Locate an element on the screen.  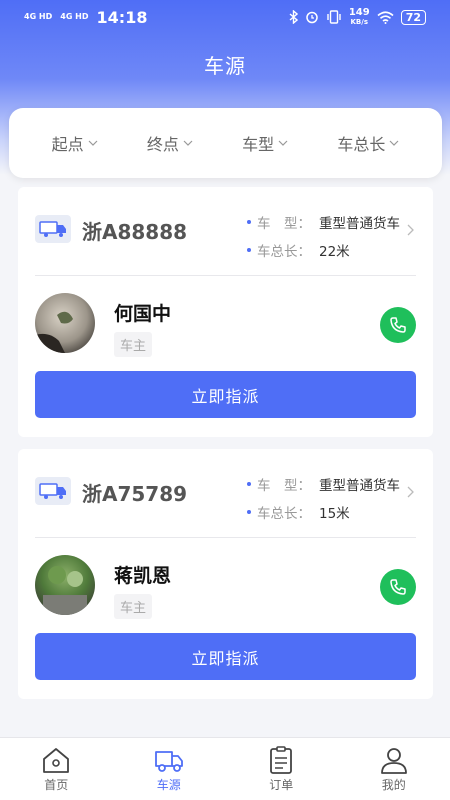
tab-home: 首页 is located at coordinates (56, 765).